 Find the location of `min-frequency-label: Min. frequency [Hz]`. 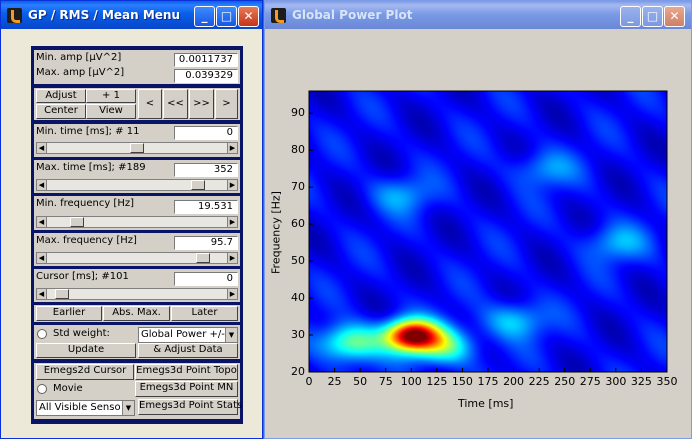

min-frequency-label: Min. frequency [Hz] is located at coordinates (85, 203).